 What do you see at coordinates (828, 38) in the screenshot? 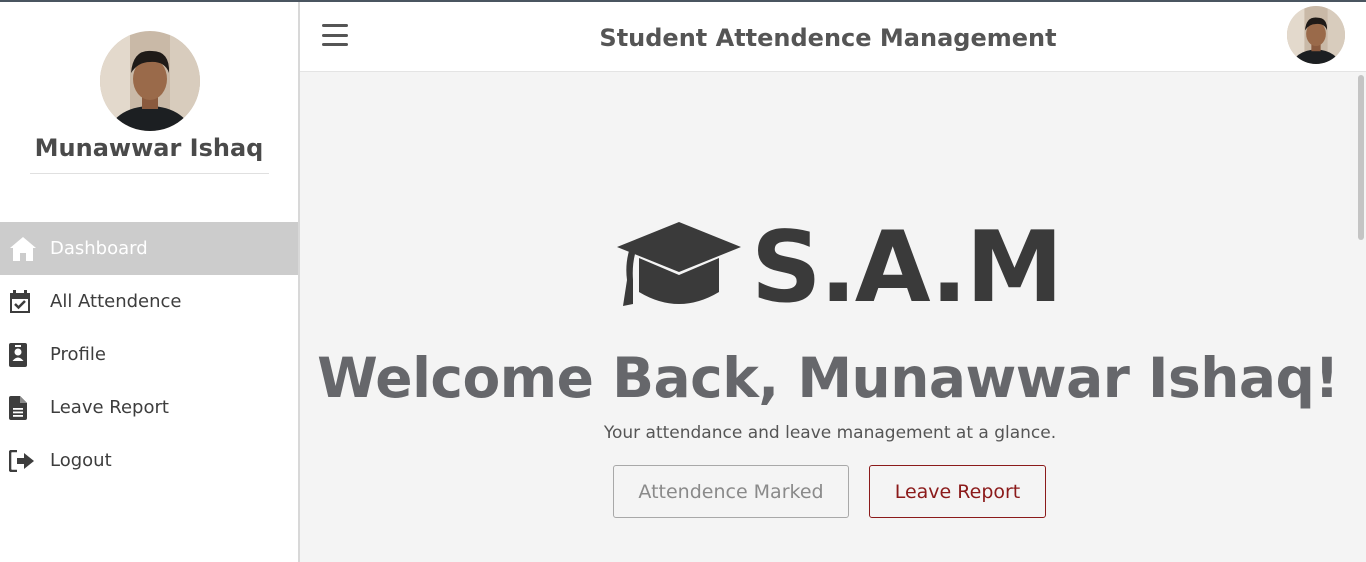
I see `page-title: Student Attendence Management` at bounding box center [828, 38].